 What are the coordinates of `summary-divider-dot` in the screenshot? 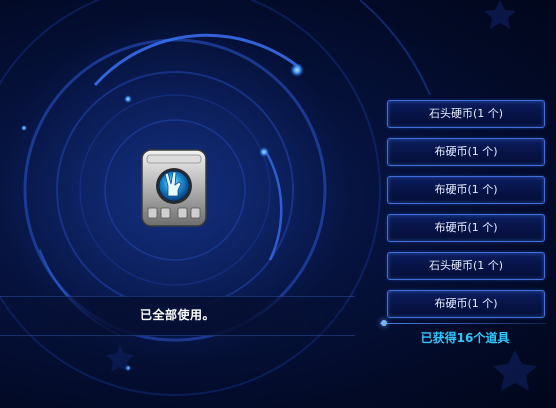 It's located at (384, 323).